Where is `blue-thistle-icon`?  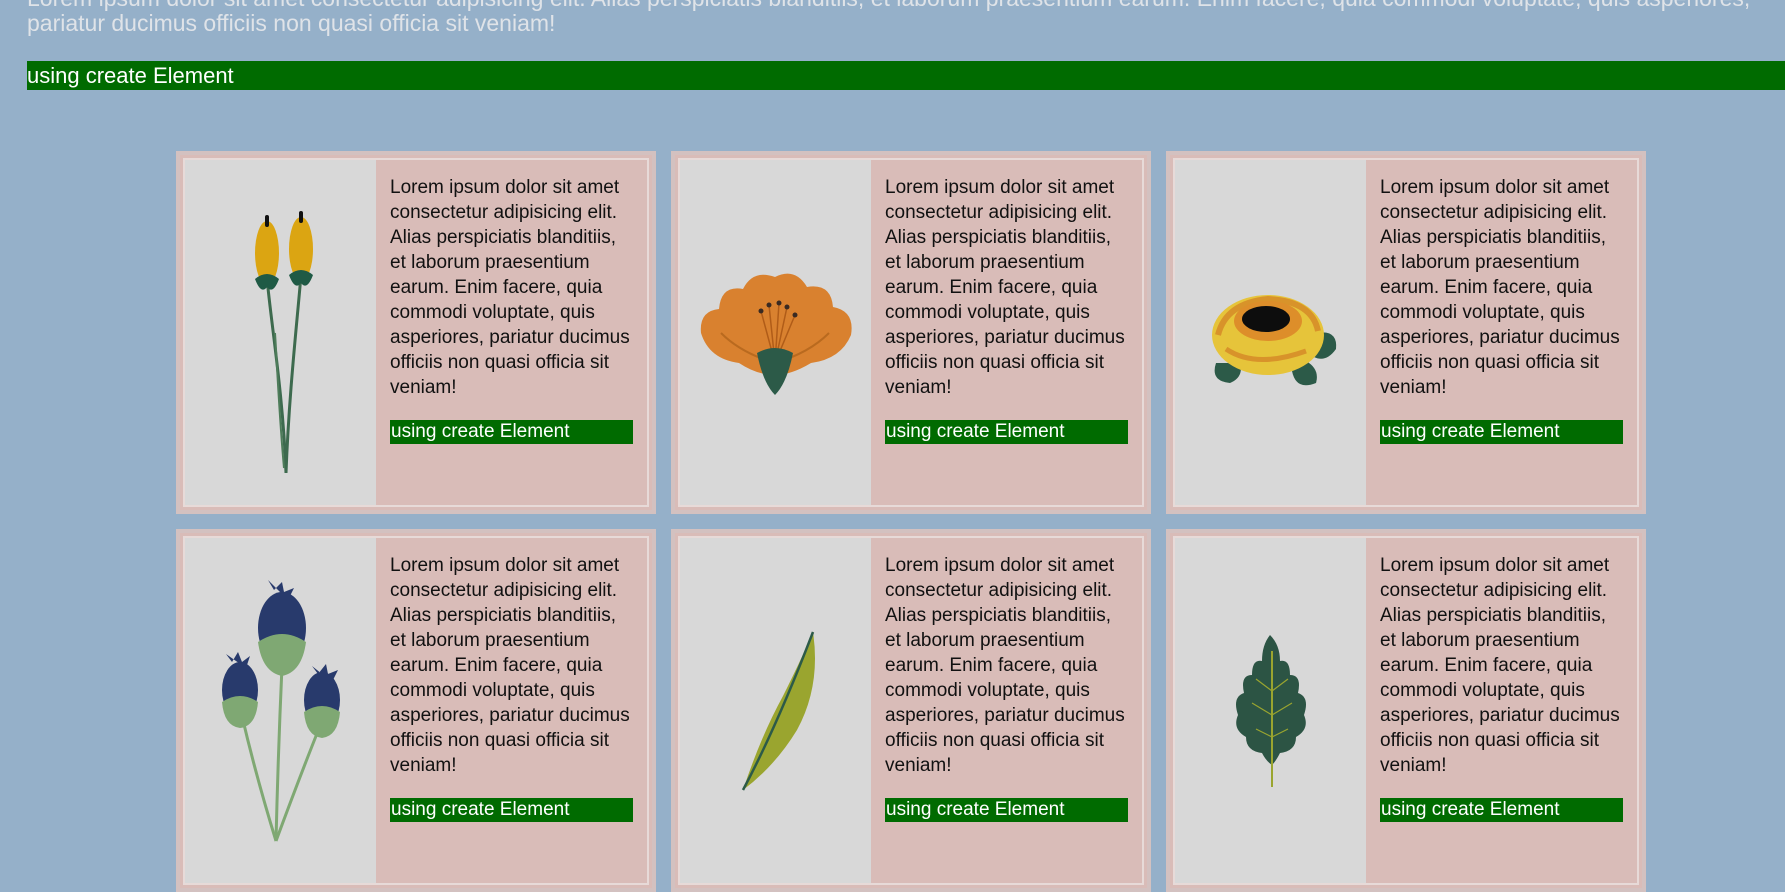 blue-thistle-icon is located at coordinates (280, 710).